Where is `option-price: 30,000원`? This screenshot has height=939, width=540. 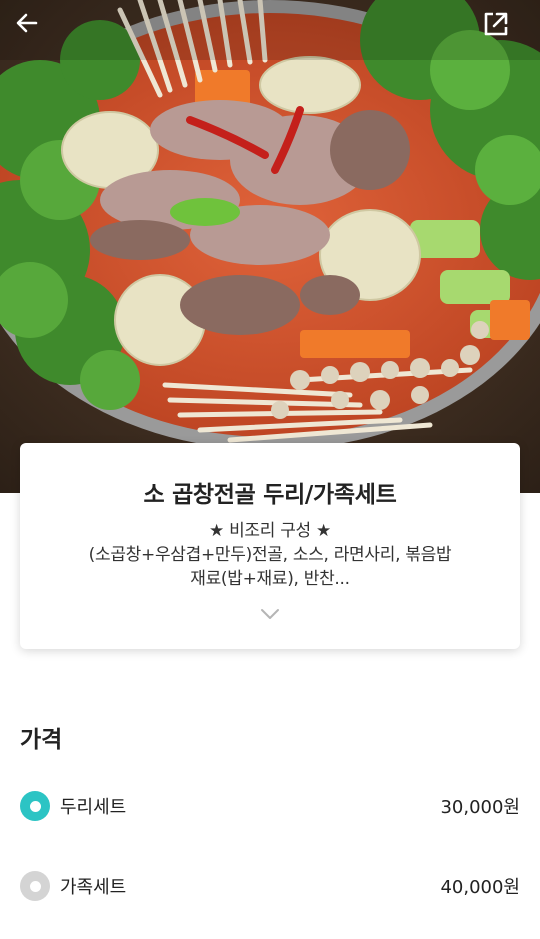 option-price: 30,000원 is located at coordinates (480, 807).